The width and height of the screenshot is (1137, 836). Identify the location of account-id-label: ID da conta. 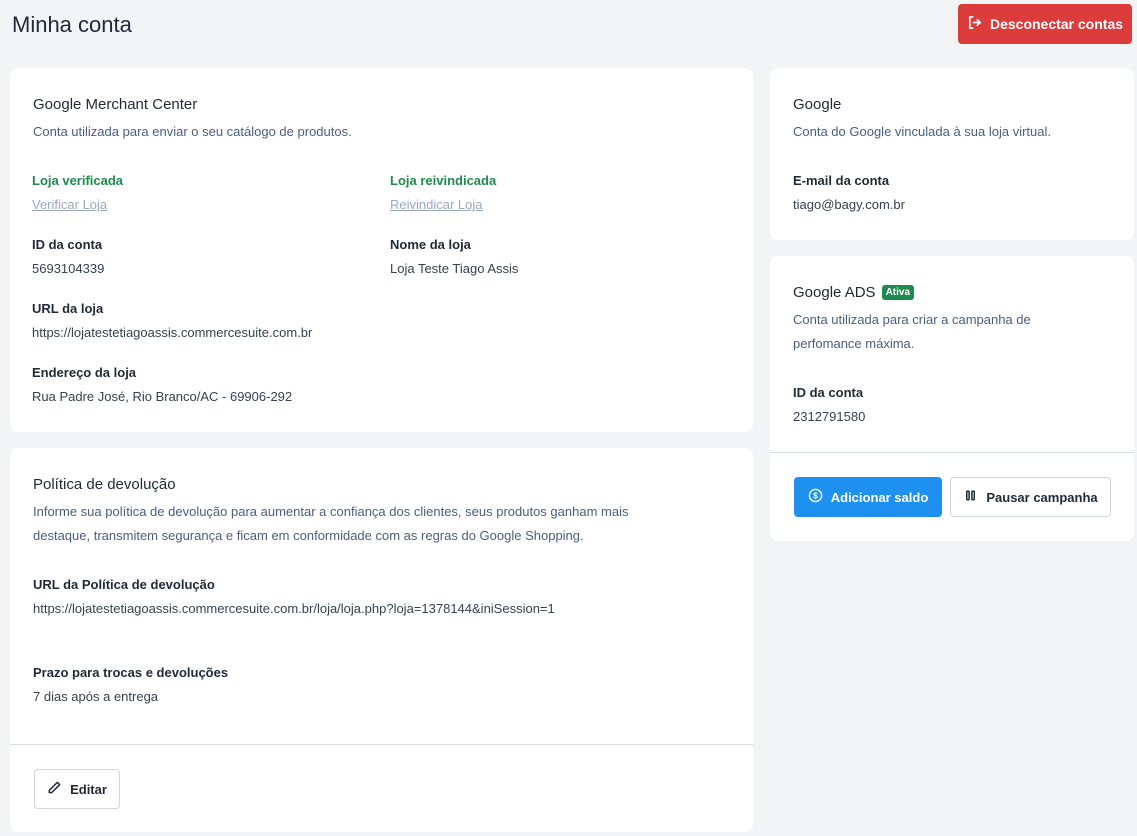
(67, 244).